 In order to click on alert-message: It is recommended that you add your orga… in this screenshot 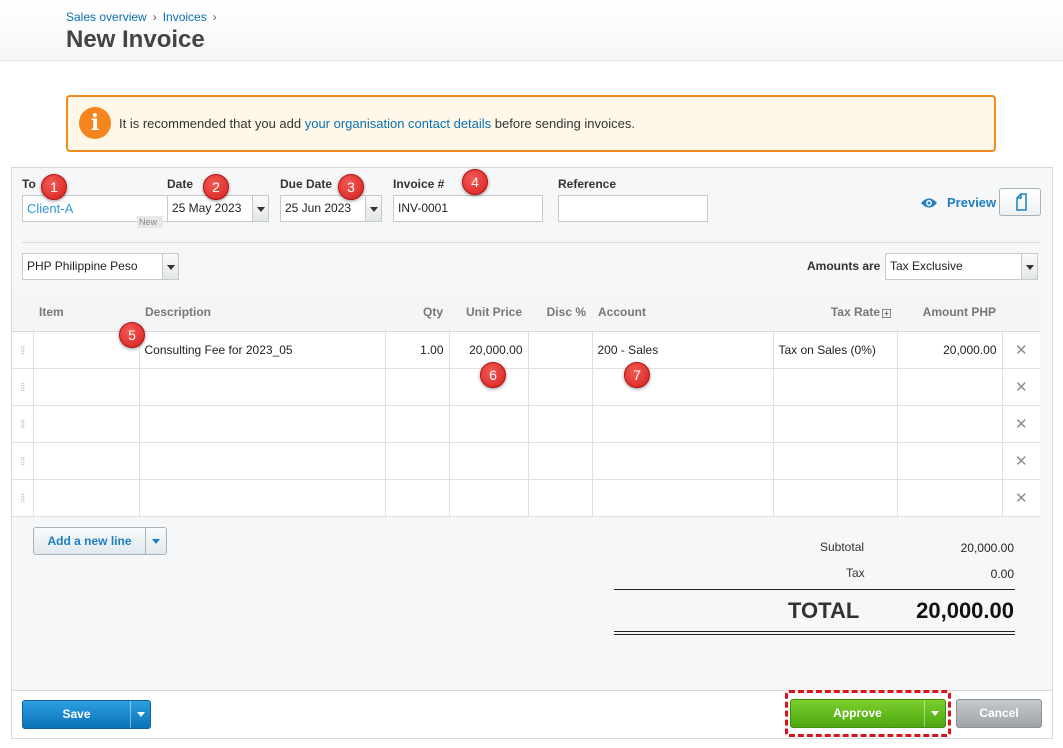, I will do `click(377, 123)`.